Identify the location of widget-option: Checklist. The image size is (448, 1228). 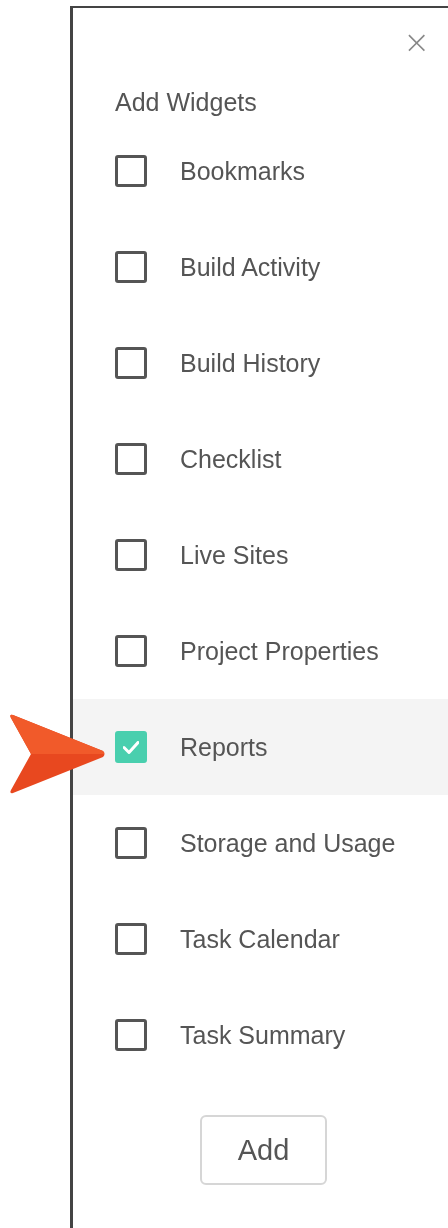
(260, 459).